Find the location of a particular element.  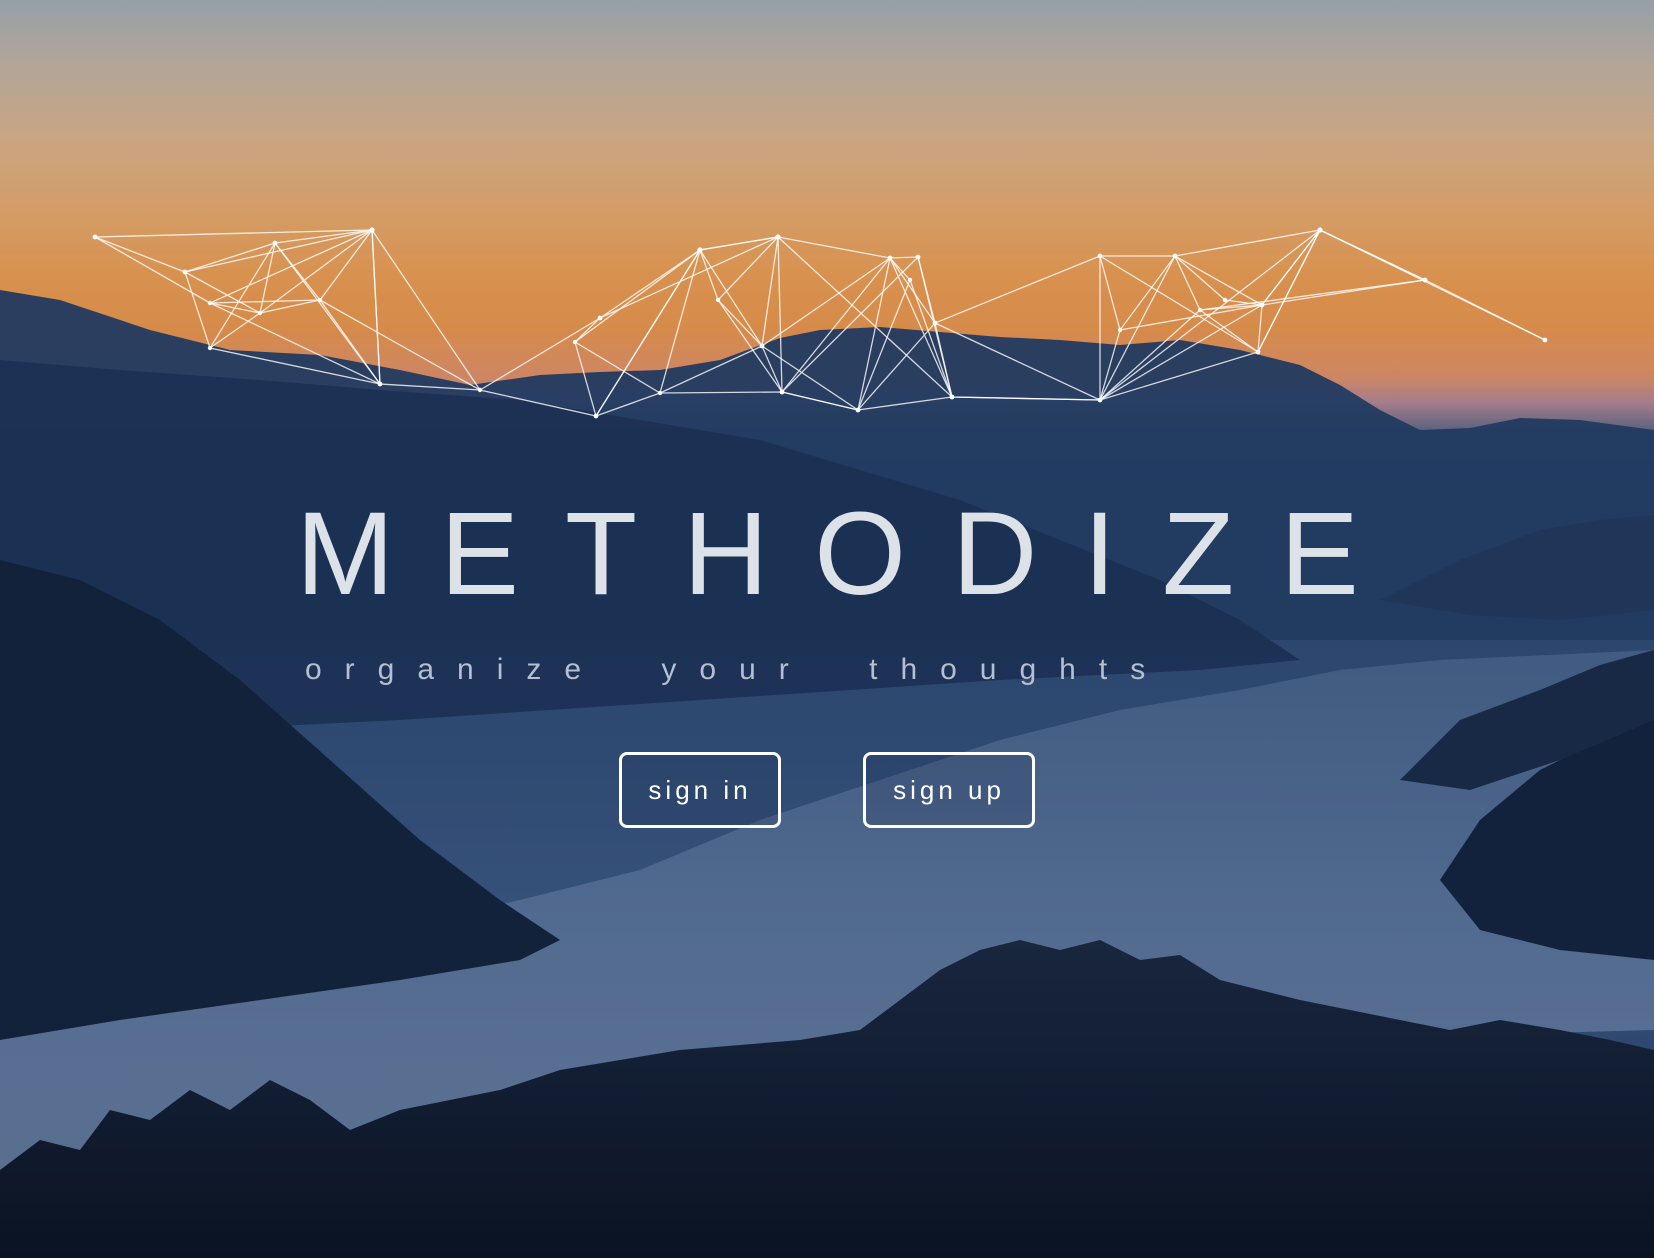

network-graph-overlay is located at coordinates (820, 323).